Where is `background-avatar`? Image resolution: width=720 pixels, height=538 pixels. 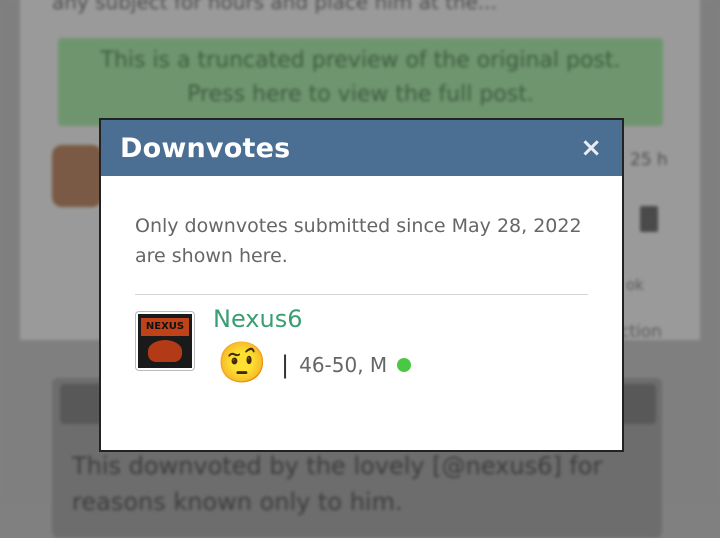
background-avatar is located at coordinates (77, 176).